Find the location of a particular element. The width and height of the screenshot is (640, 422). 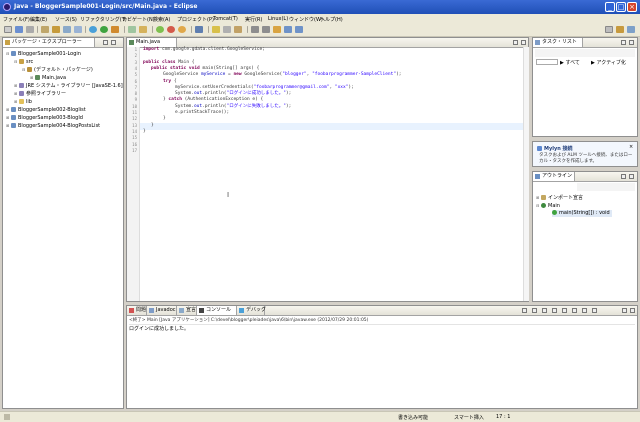

clear-console-icon is located at coordinates (544, 310).